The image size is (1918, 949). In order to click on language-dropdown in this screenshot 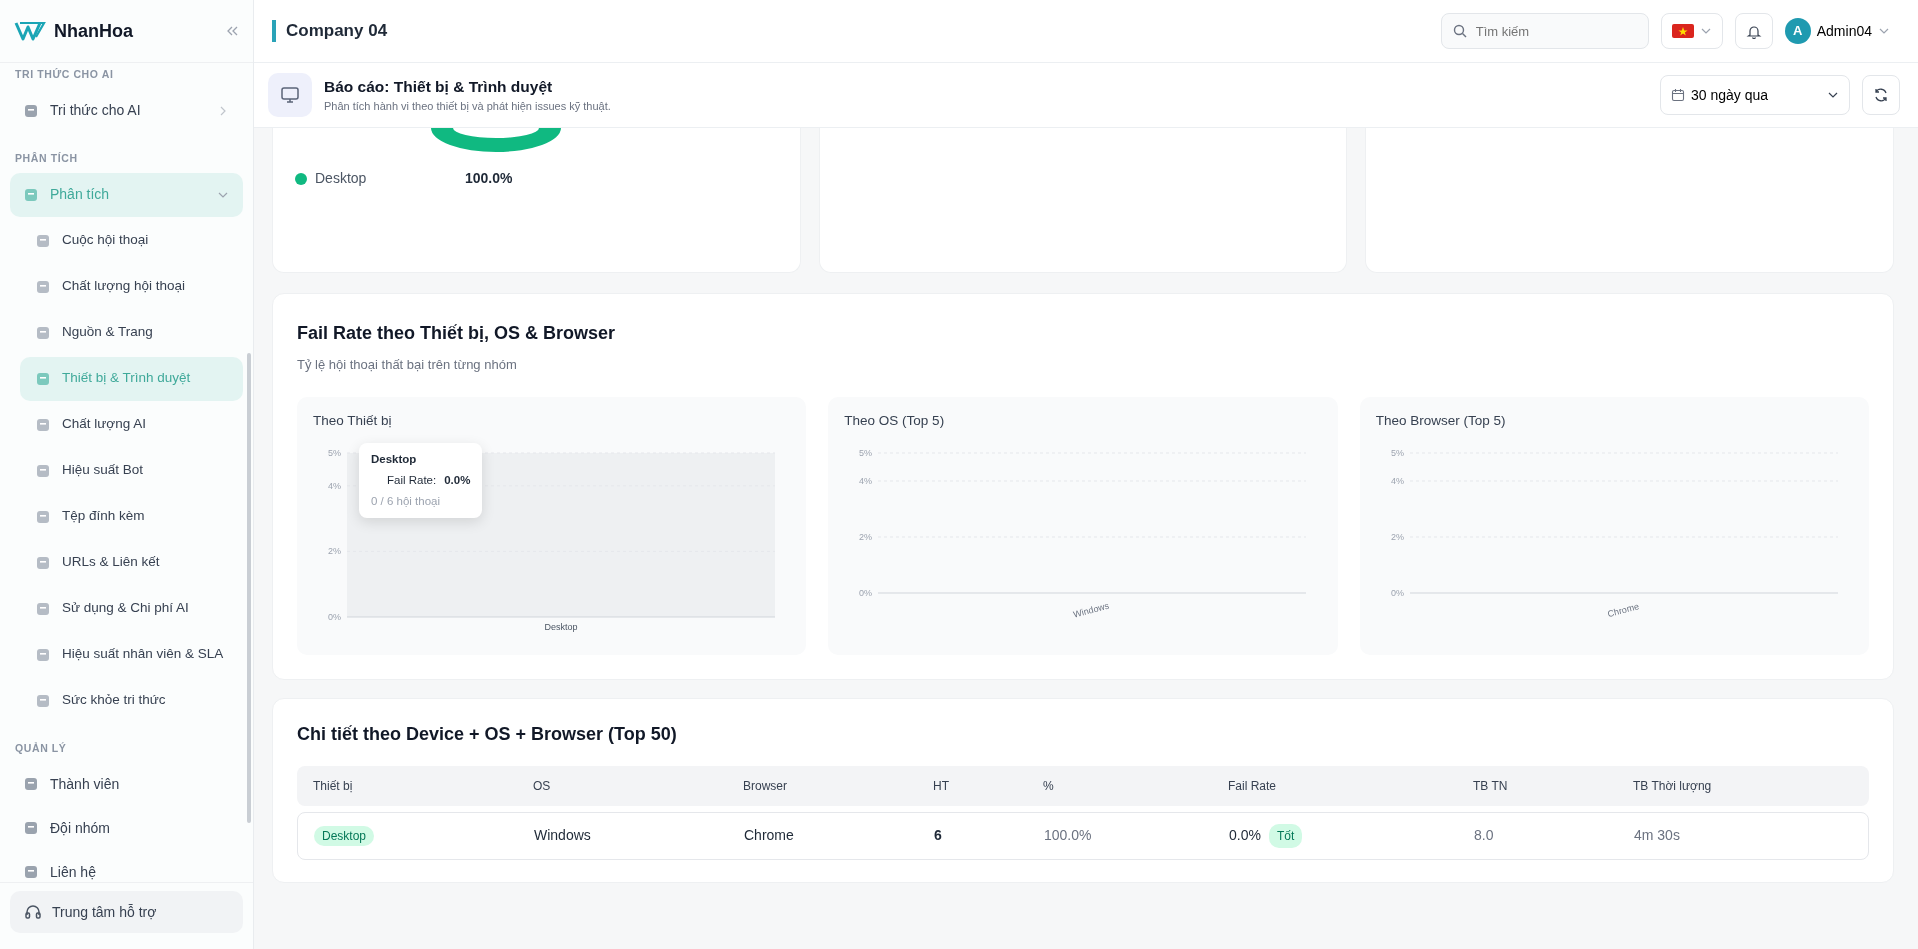, I will do `click(1691, 31)`.